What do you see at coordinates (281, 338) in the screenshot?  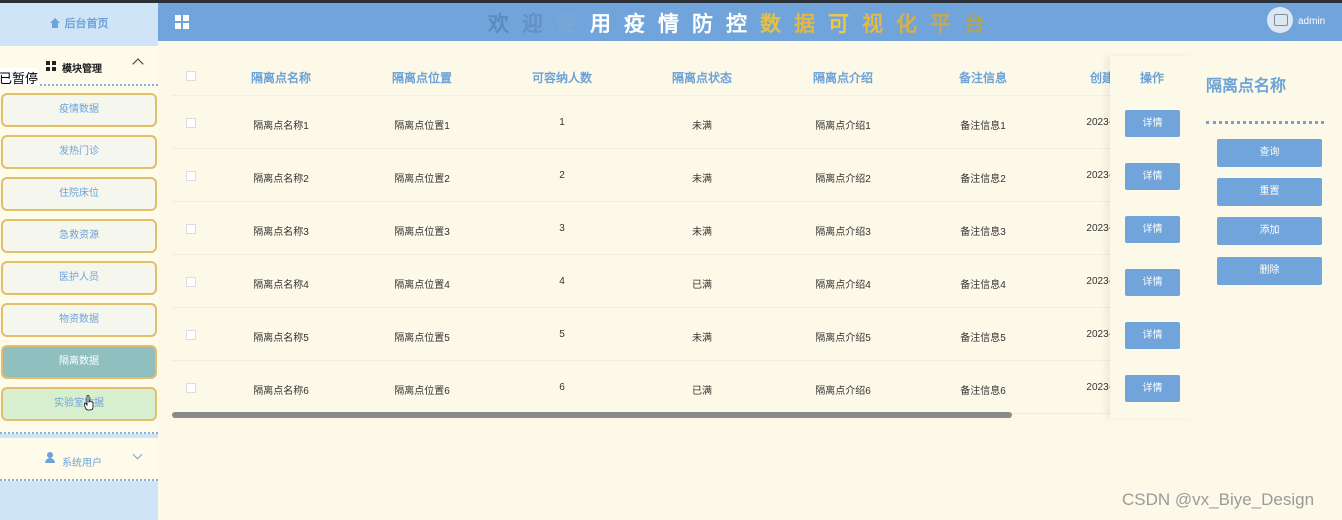 I see `table-cell: 隔离点名称5` at bounding box center [281, 338].